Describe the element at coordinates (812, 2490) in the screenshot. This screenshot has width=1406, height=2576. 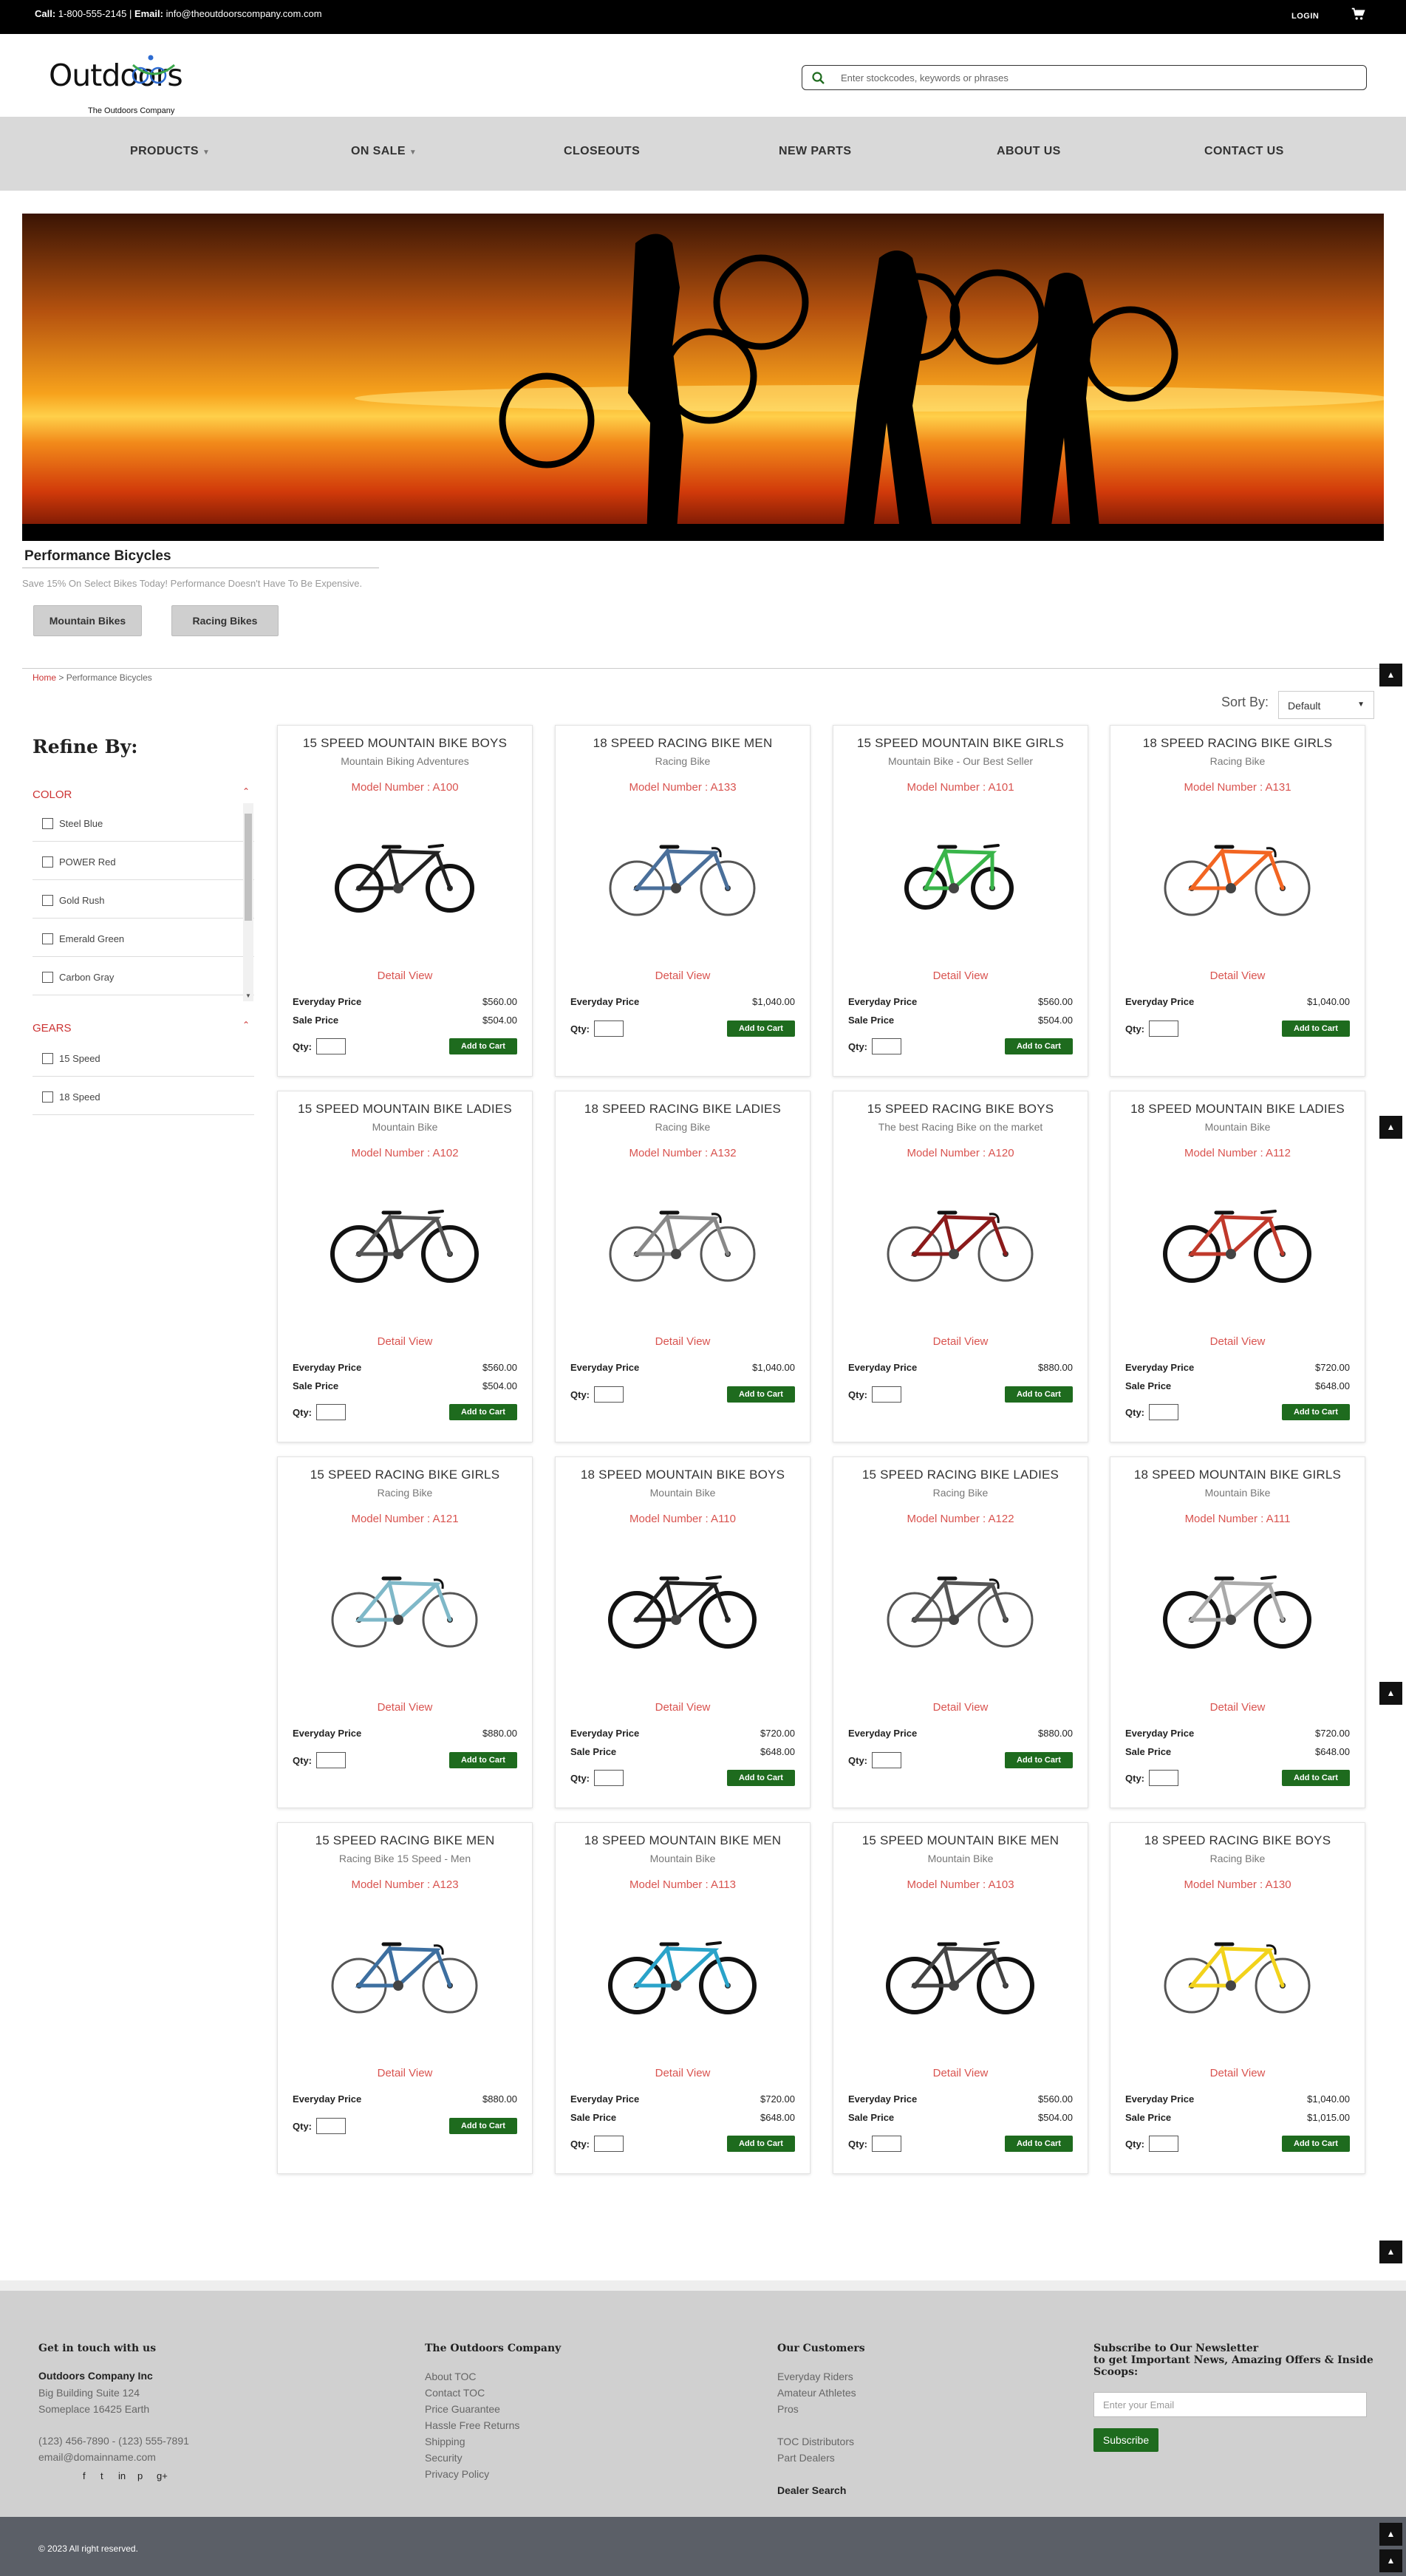
I see `dealer-search-link: Dealer Search` at that location.